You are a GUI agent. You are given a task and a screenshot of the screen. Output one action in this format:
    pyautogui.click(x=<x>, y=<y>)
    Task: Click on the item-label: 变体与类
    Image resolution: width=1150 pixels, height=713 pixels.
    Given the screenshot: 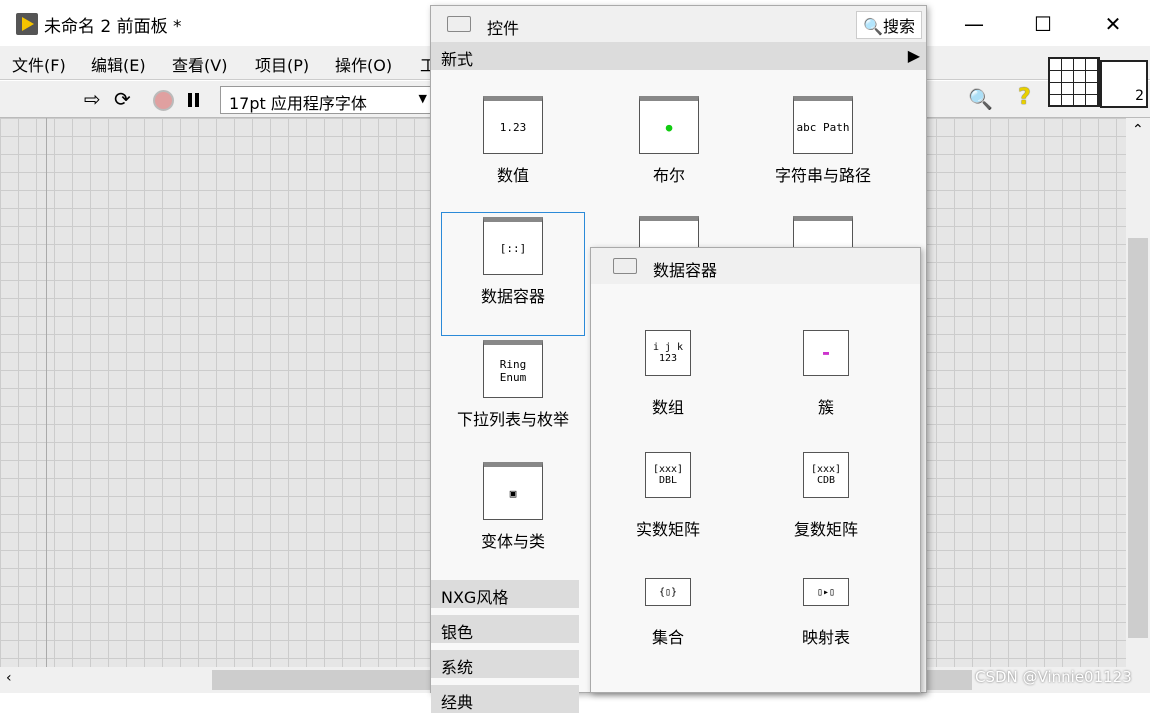 What is the action you would take?
    pyautogui.click(x=512, y=541)
    